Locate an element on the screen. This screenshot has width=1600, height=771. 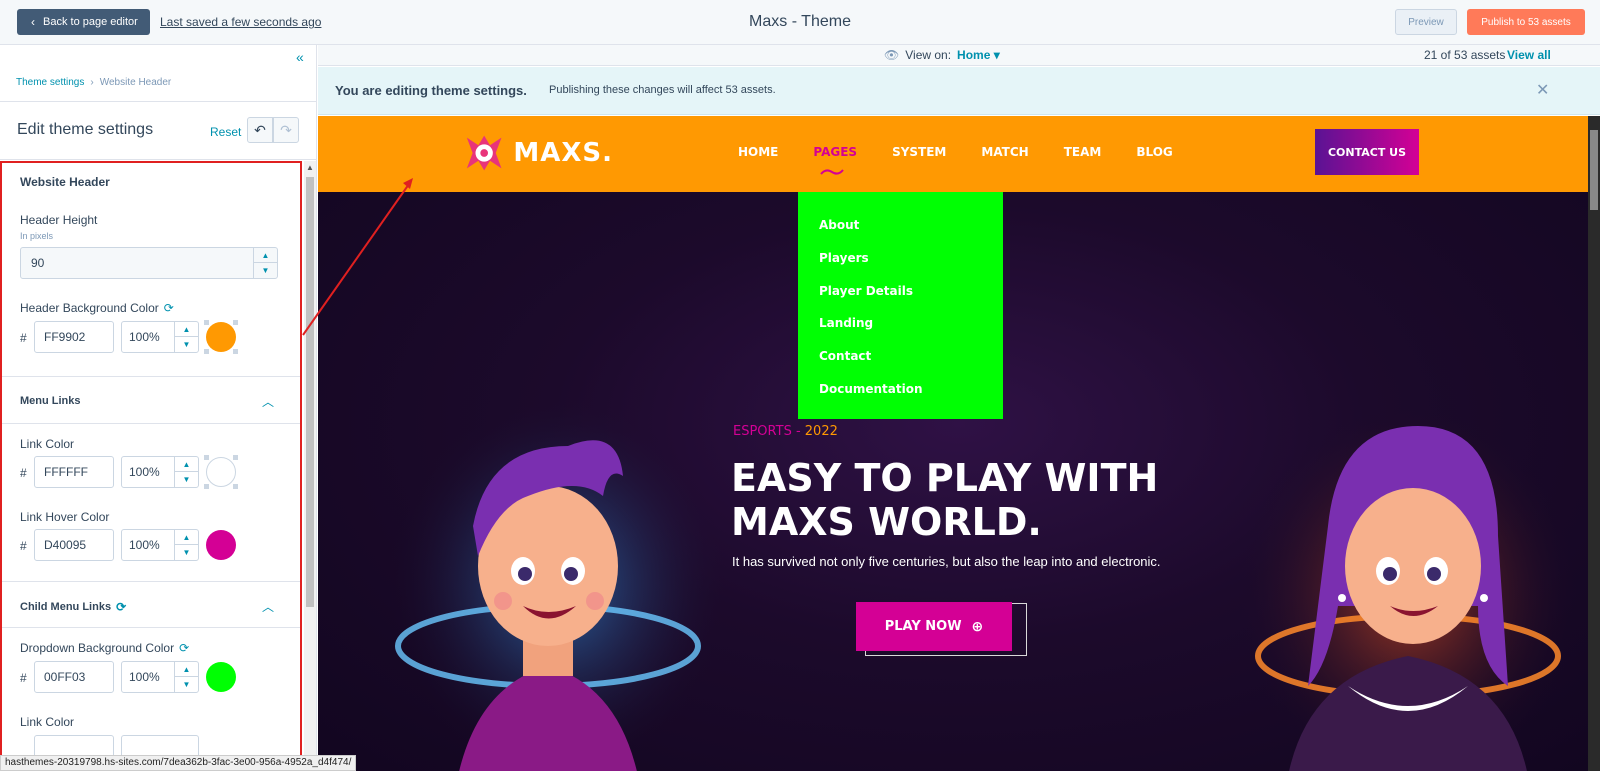
dropdown-bg-color-swatch is located at coordinates (221, 677).